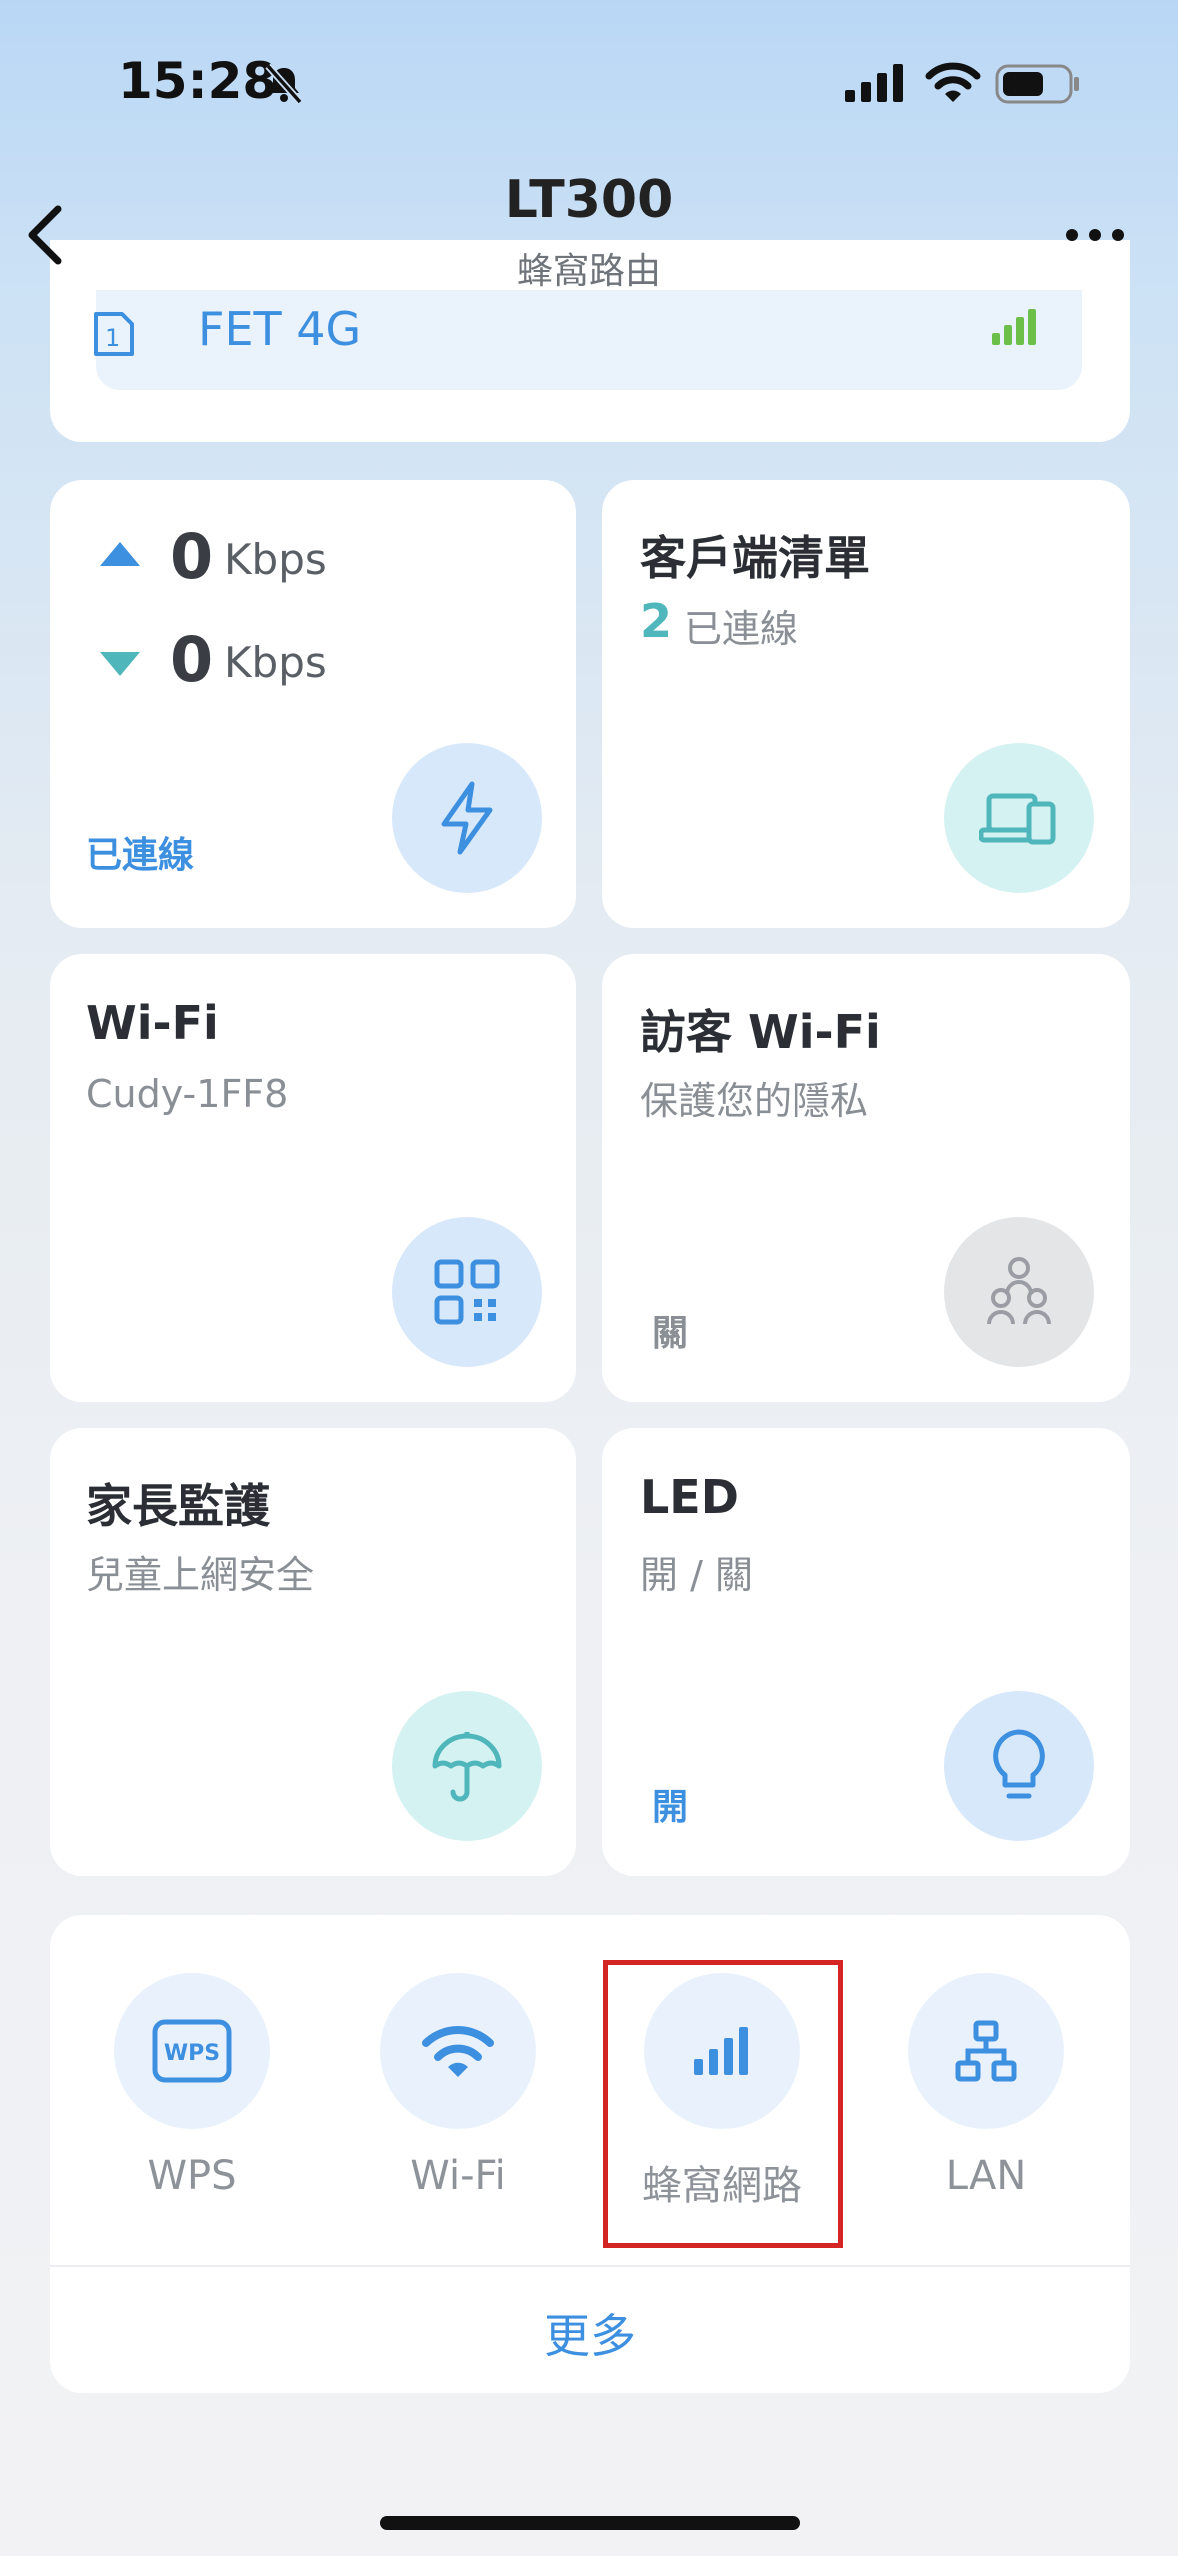  What do you see at coordinates (152, 1023) in the screenshot?
I see `wifi-title: Wi-Fi` at bounding box center [152, 1023].